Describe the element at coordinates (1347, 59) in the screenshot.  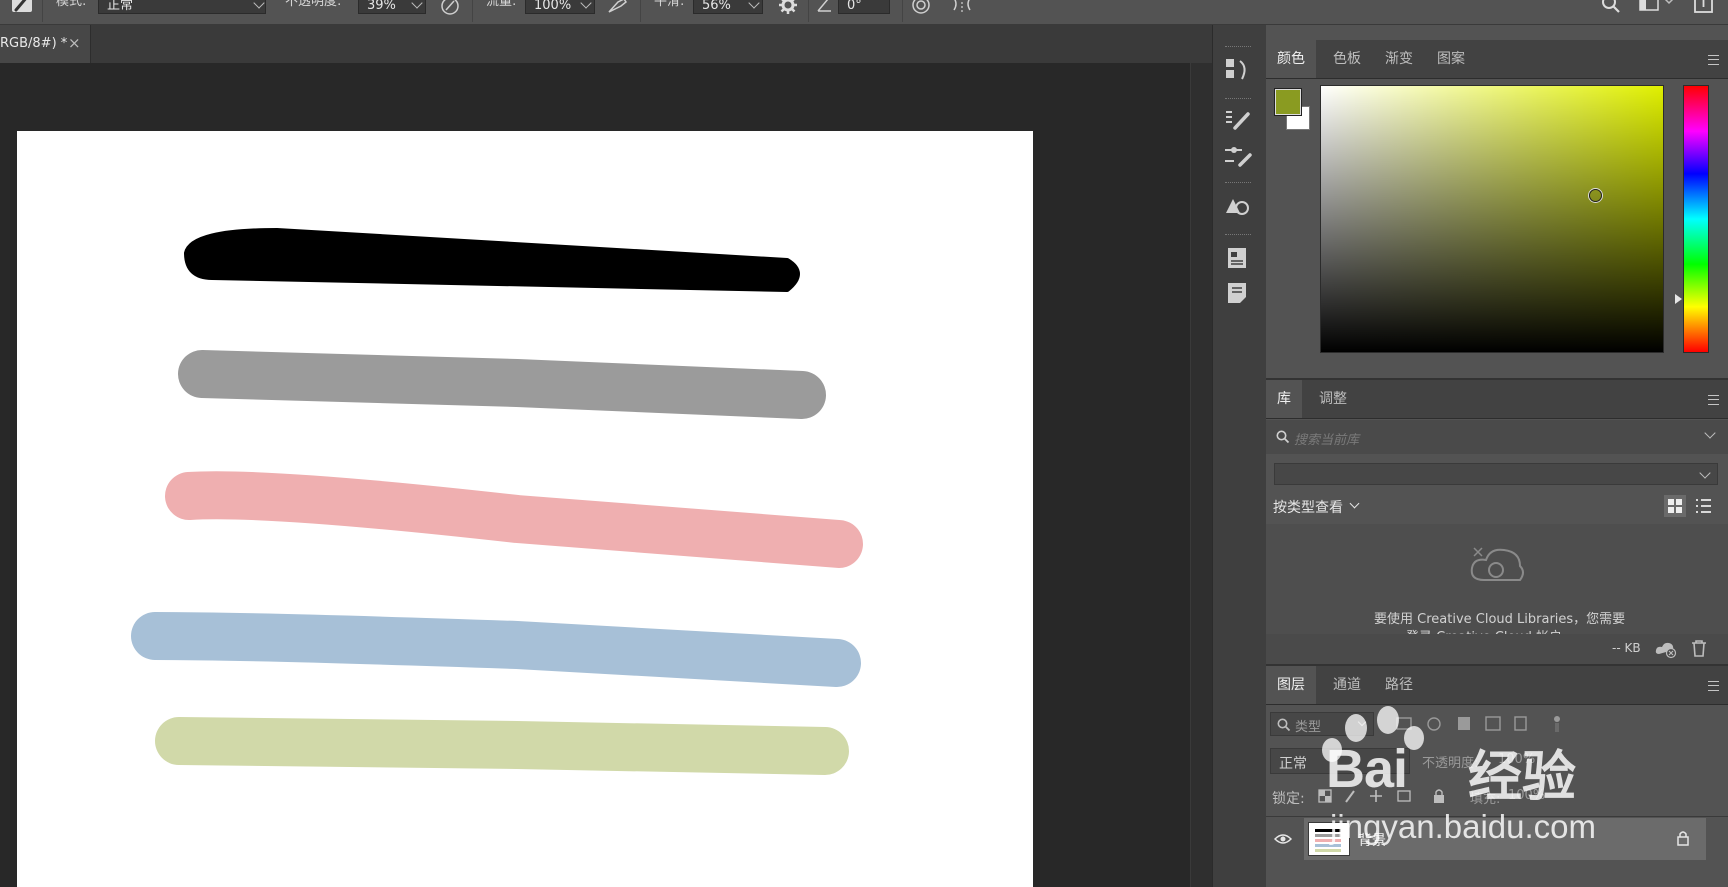
I see `tab-swatches: 色板` at that location.